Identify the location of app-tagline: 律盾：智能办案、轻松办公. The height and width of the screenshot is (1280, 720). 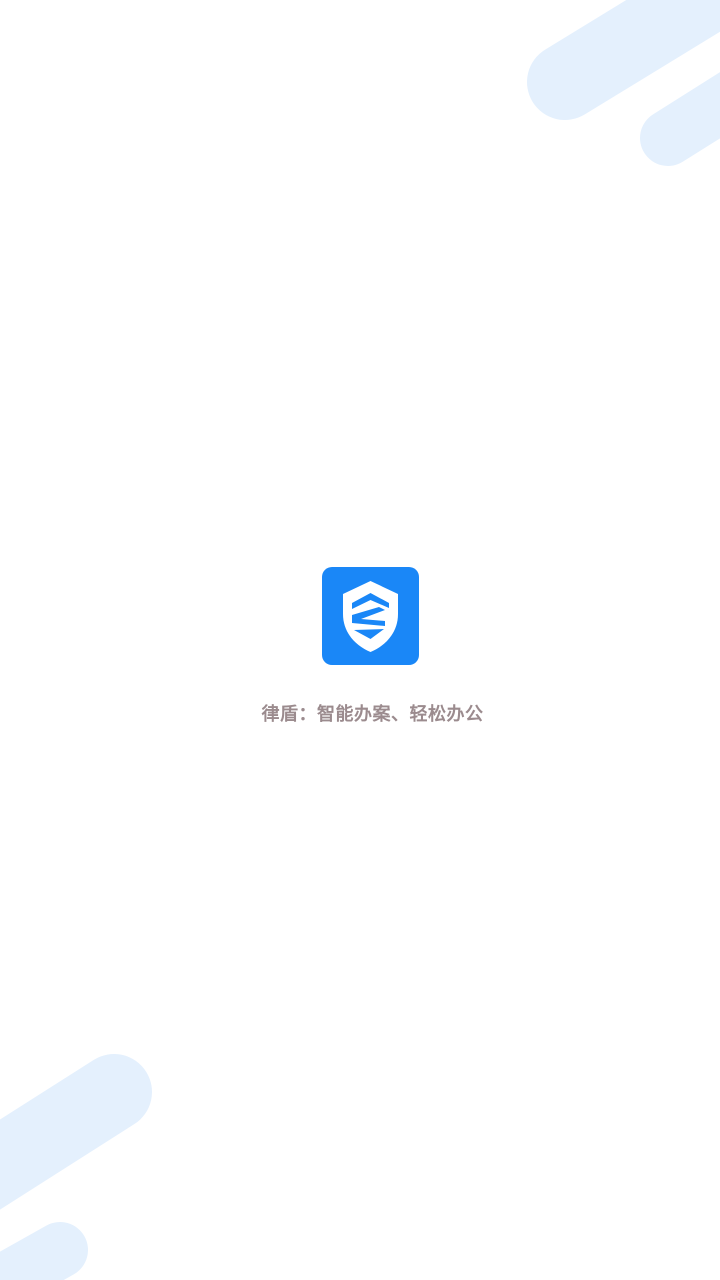
(372, 714).